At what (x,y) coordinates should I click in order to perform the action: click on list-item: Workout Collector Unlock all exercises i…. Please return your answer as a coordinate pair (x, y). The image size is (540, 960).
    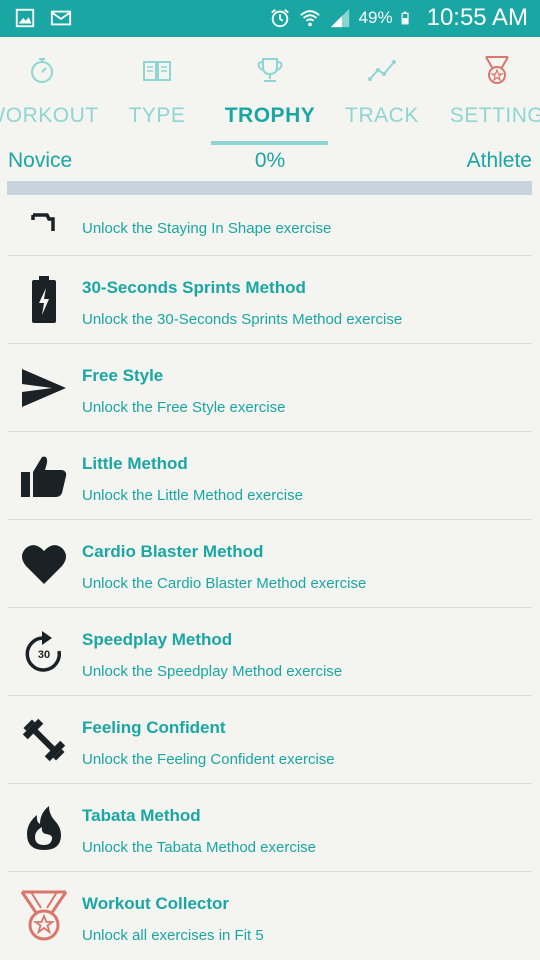
    Looking at the image, I should click on (270, 916).